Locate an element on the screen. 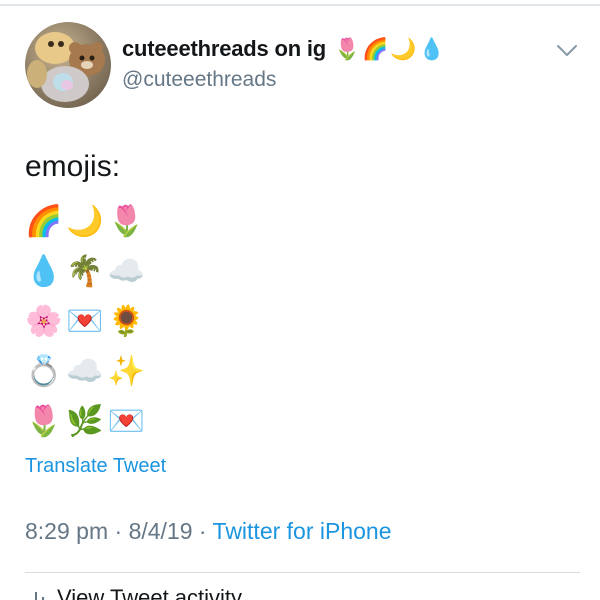  emoji-line: 🌷🌿💌 is located at coordinates (87, 421).